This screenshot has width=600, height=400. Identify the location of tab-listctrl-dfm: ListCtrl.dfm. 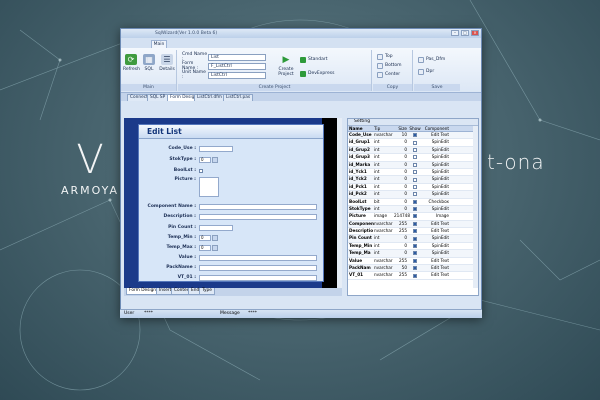
(209, 97).